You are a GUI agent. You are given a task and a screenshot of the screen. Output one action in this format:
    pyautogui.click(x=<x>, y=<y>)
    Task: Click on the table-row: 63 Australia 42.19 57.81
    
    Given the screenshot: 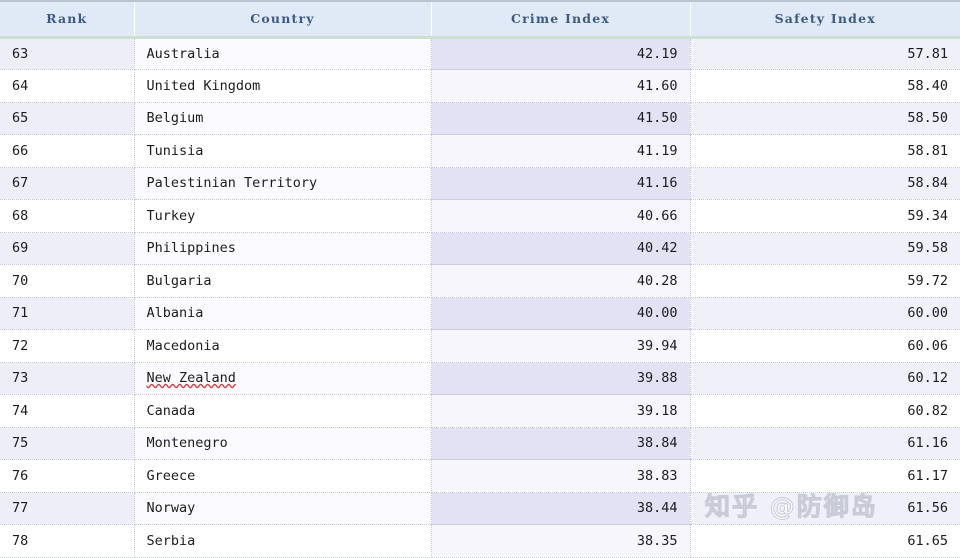 What is the action you would take?
    pyautogui.click(x=480, y=53)
    